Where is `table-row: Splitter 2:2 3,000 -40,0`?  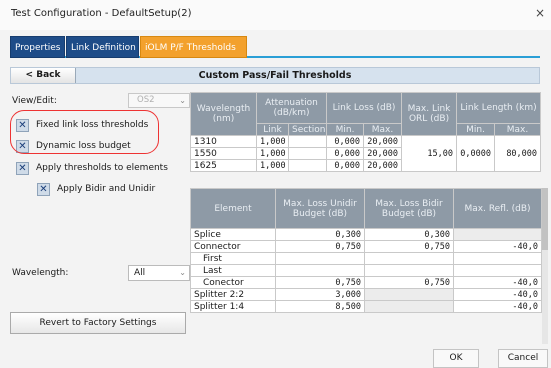
table-row: Splitter 2:2 3,000 -40,0 is located at coordinates (366, 294).